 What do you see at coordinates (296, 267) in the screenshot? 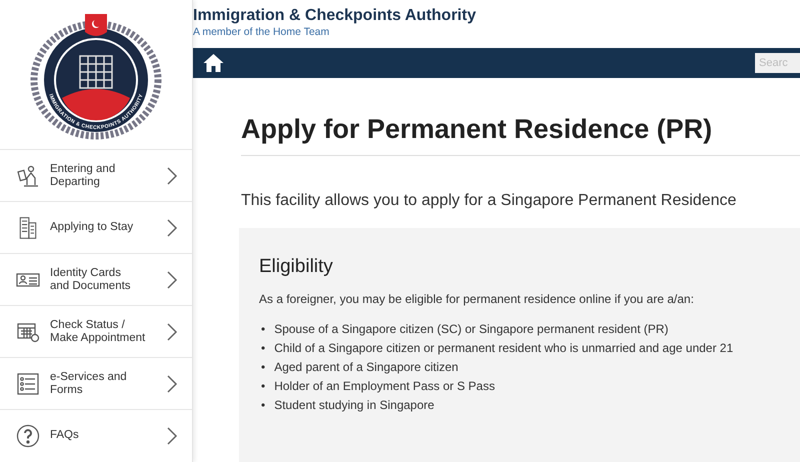
I see `section-heading: Eligibility` at bounding box center [296, 267].